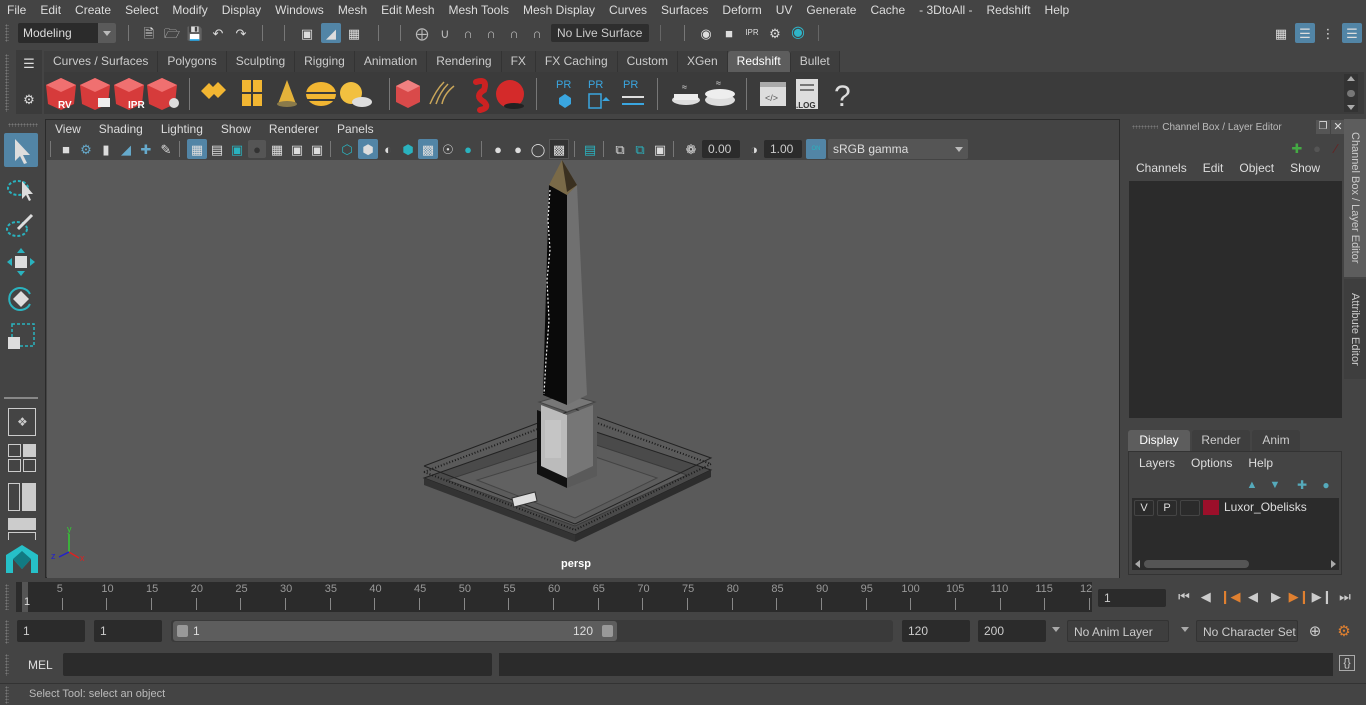 This screenshot has height=705, width=1366. What do you see at coordinates (633, 92) in the screenshot?
I see `pr-swap-icon: PR` at bounding box center [633, 92].